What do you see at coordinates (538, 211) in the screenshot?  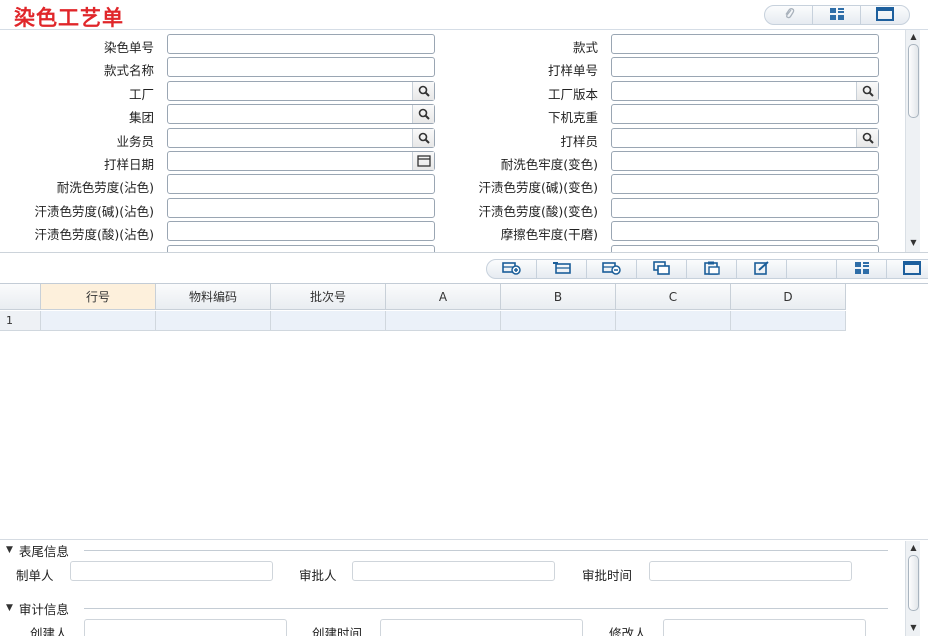 I see `field-label: 汗渍色劳度(酸)(变色)` at bounding box center [538, 211].